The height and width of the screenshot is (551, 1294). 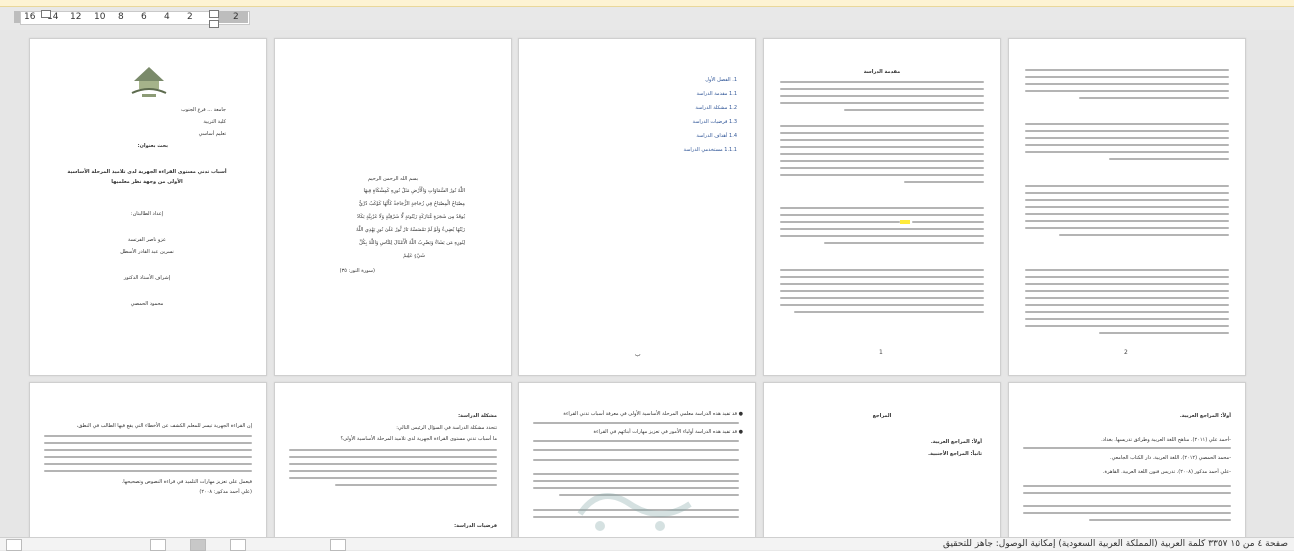 I want to click on basmala: بسم الله الرحمن الرحيم, so click(x=393, y=179).